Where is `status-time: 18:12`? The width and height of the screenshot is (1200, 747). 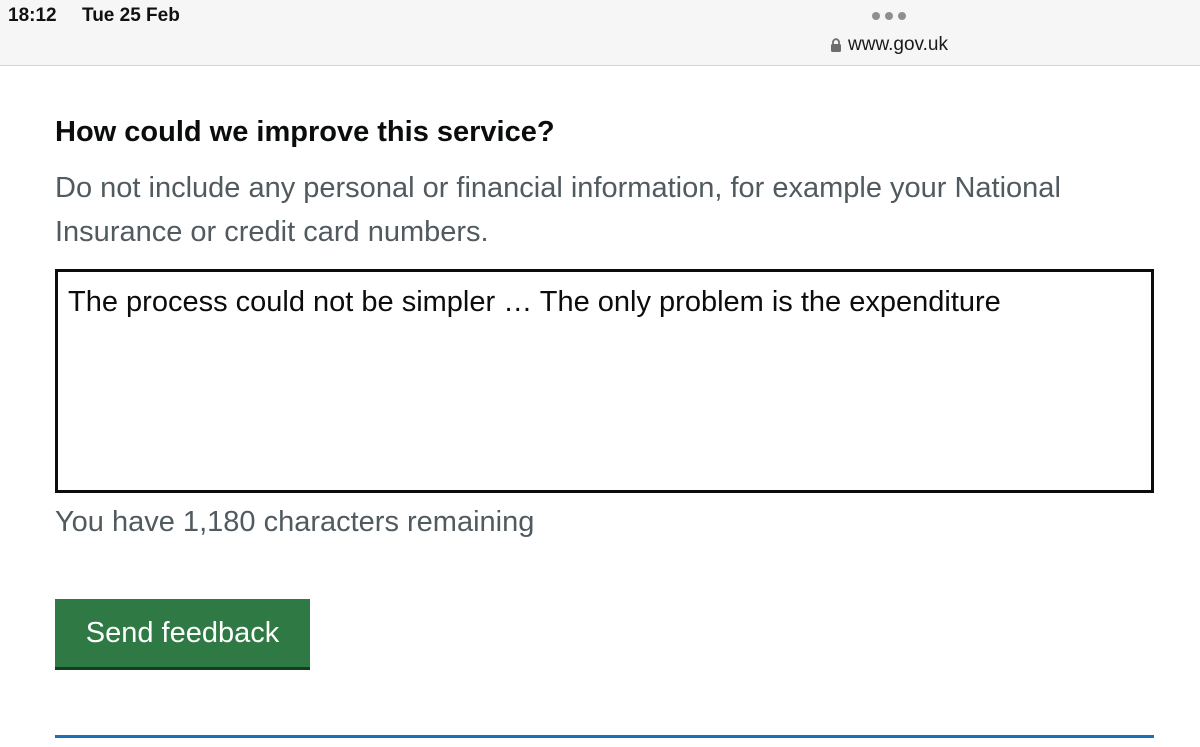 status-time: 18:12 is located at coordinates (32, 15).